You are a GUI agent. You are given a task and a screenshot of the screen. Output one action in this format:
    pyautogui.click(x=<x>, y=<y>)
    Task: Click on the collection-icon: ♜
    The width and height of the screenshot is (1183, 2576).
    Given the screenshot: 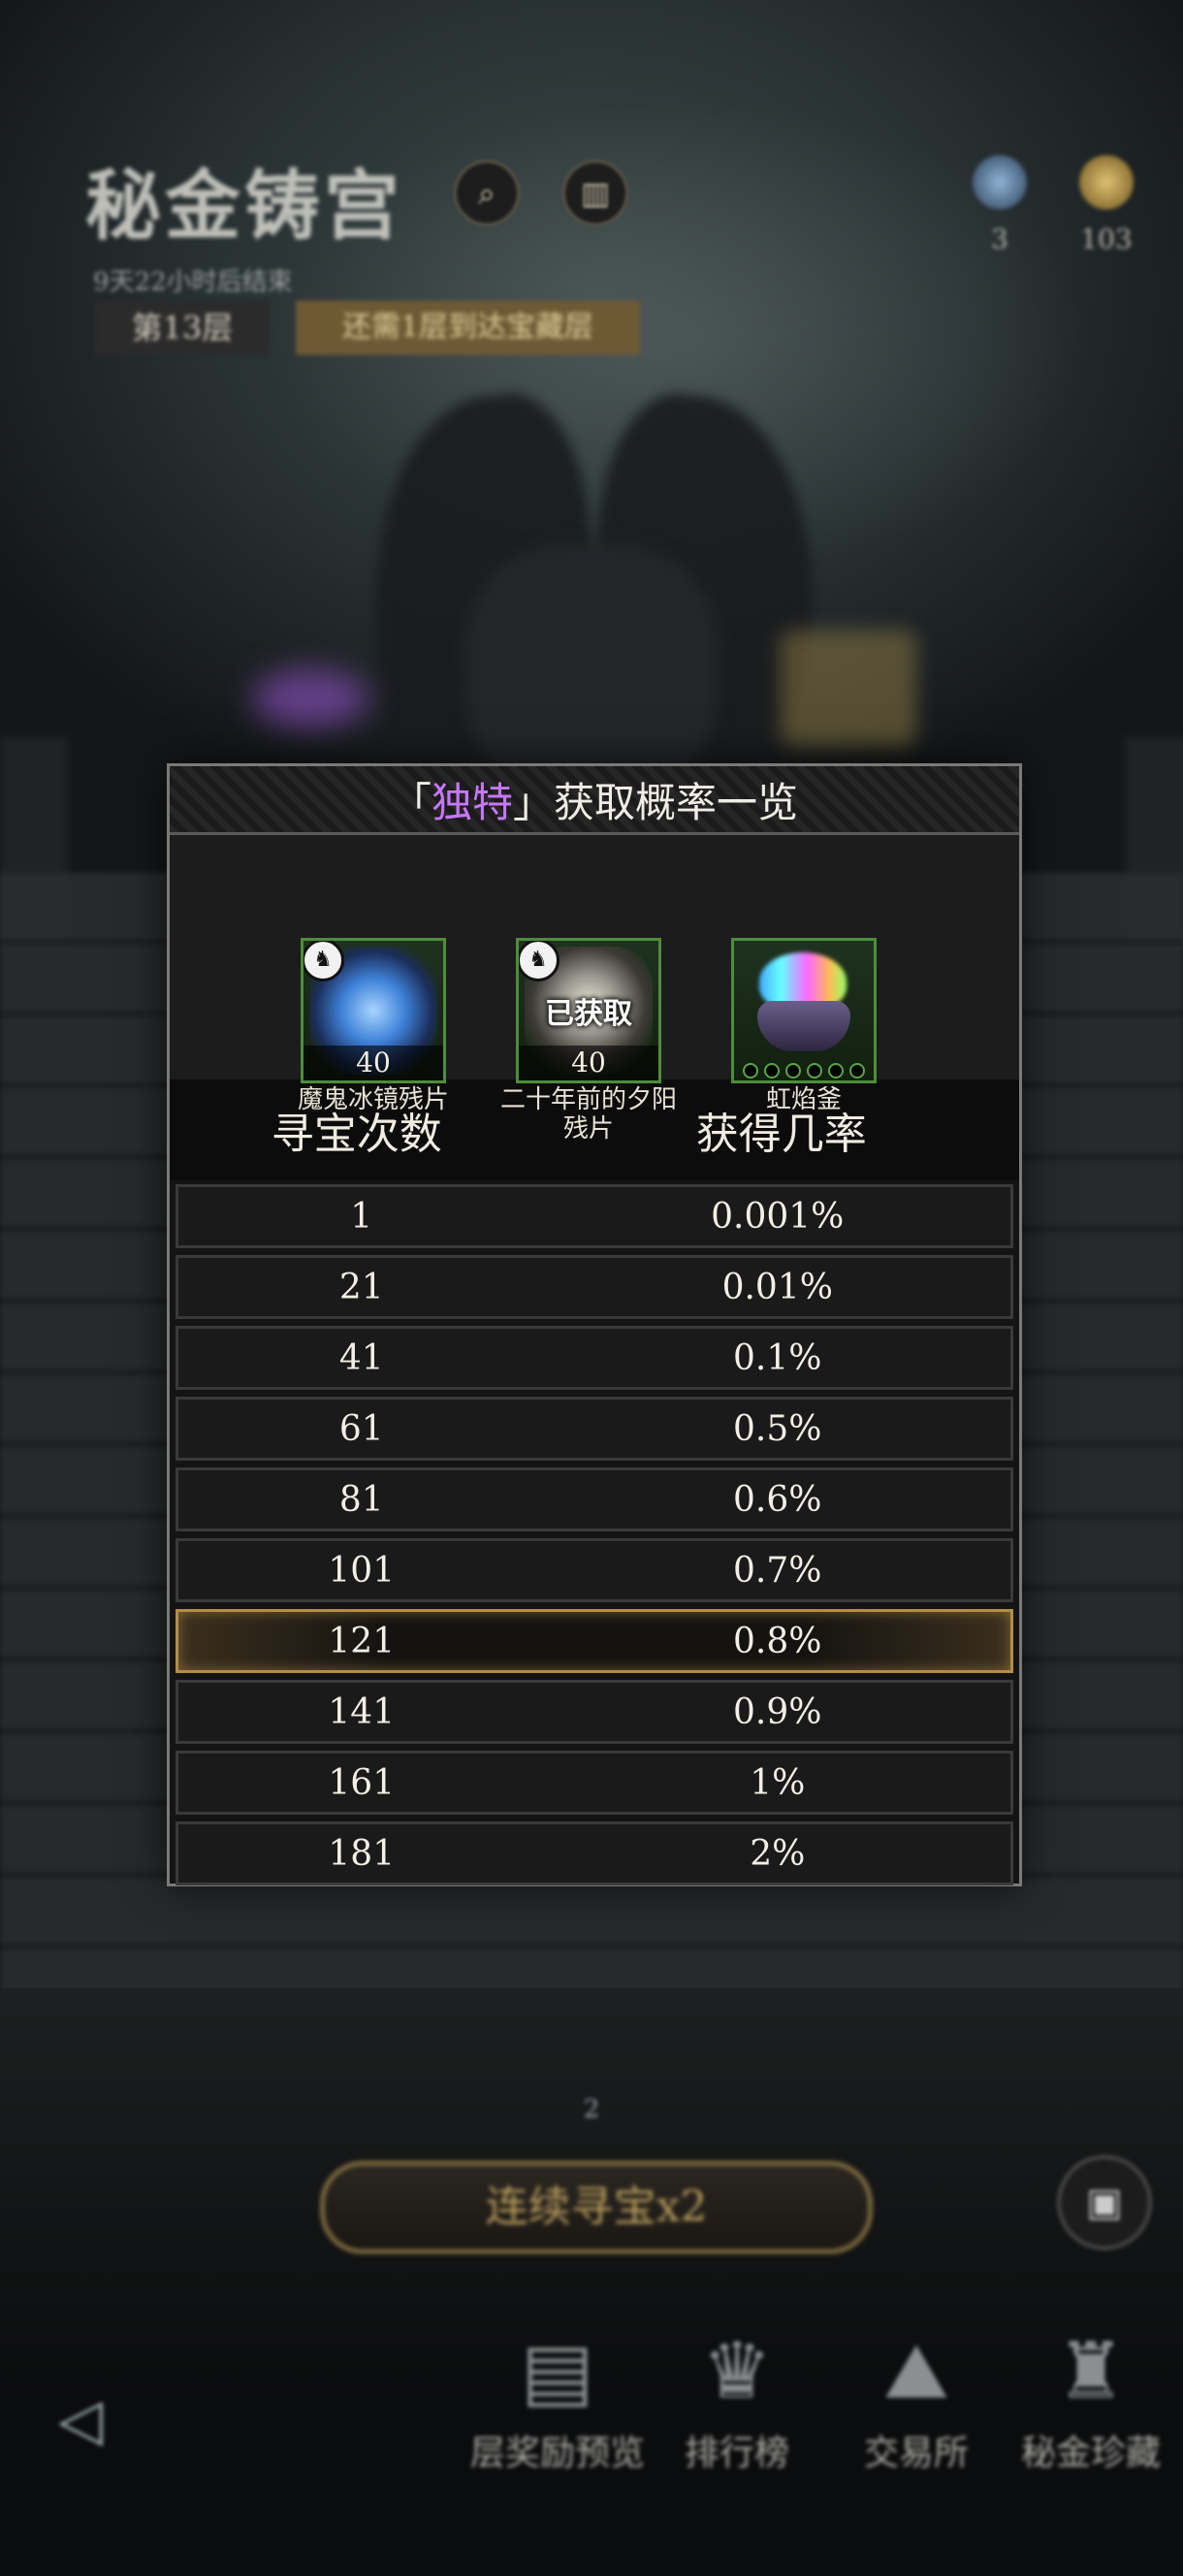 What is the action you would take?
    pyautogui.click(x=1091, y=2371)
    